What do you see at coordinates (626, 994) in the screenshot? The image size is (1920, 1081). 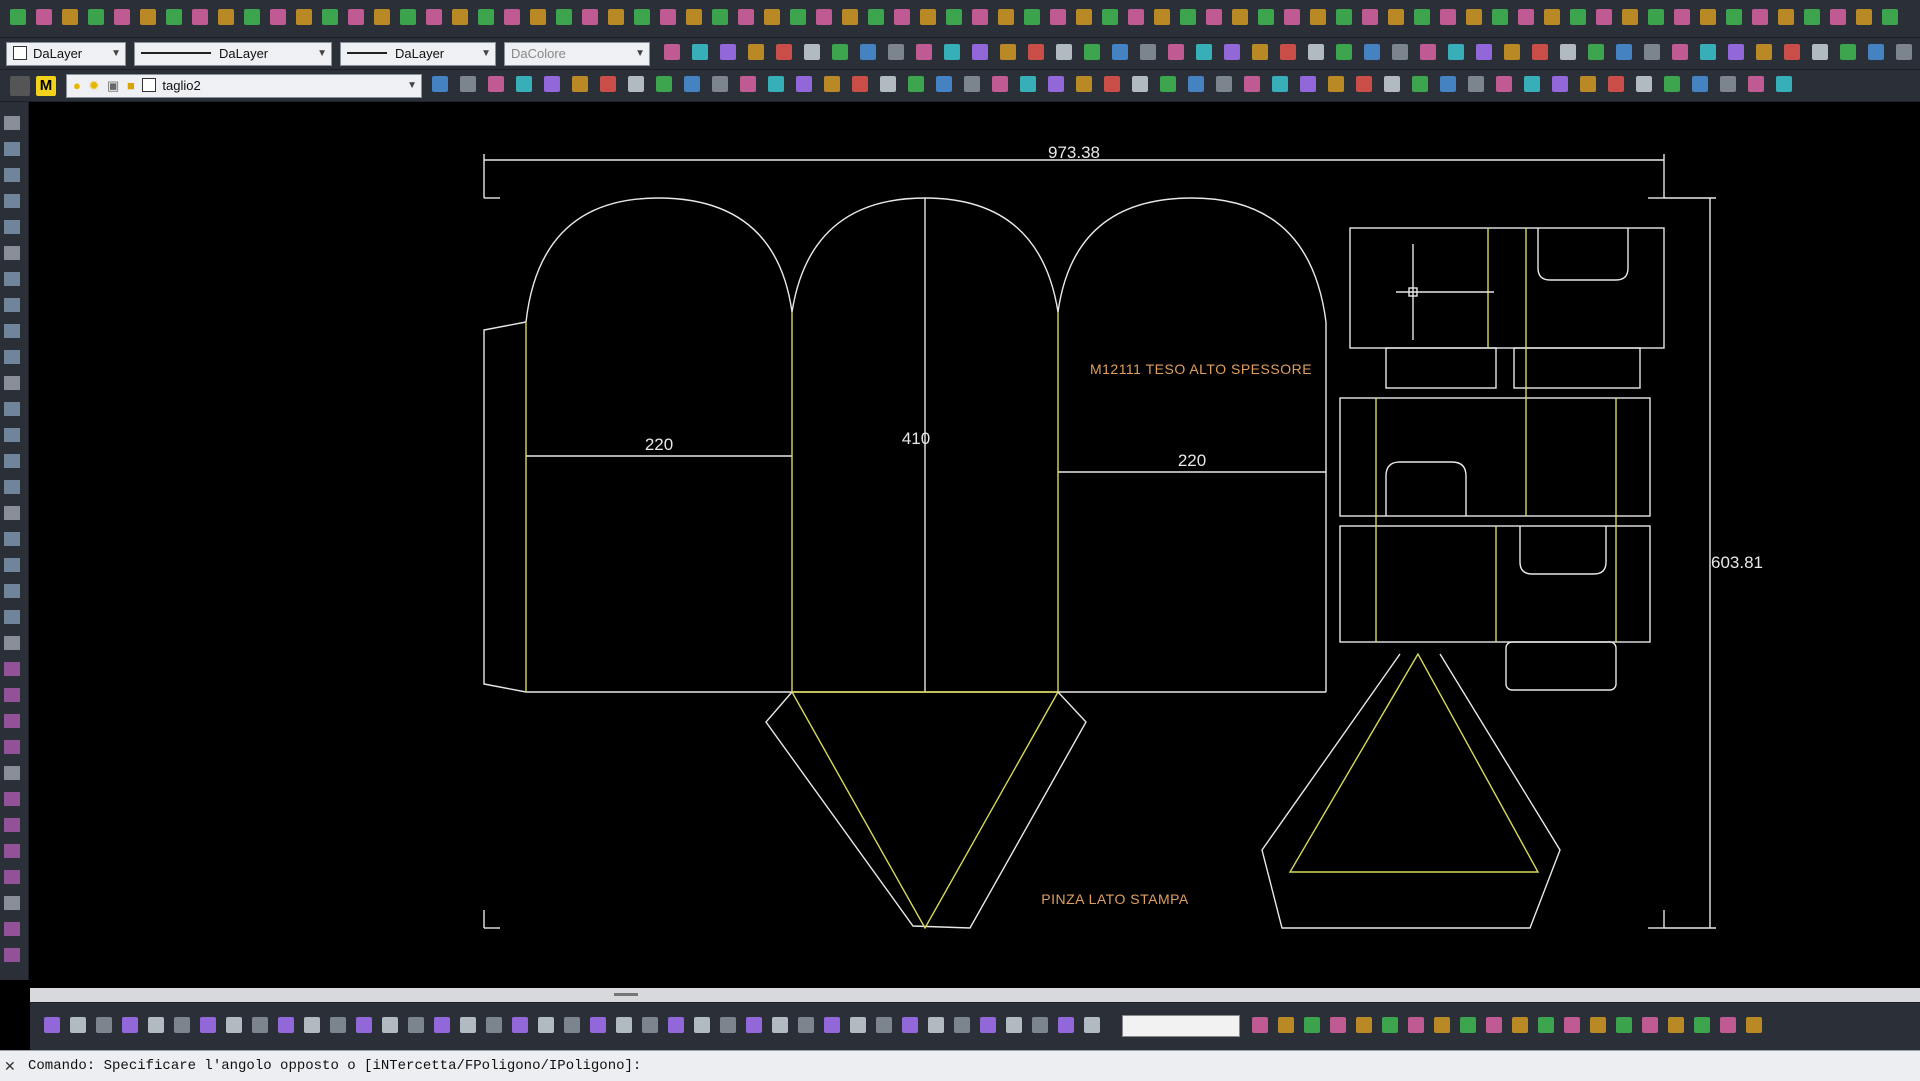 I see `scrollbar-grip` at bounding box center [626, 994].